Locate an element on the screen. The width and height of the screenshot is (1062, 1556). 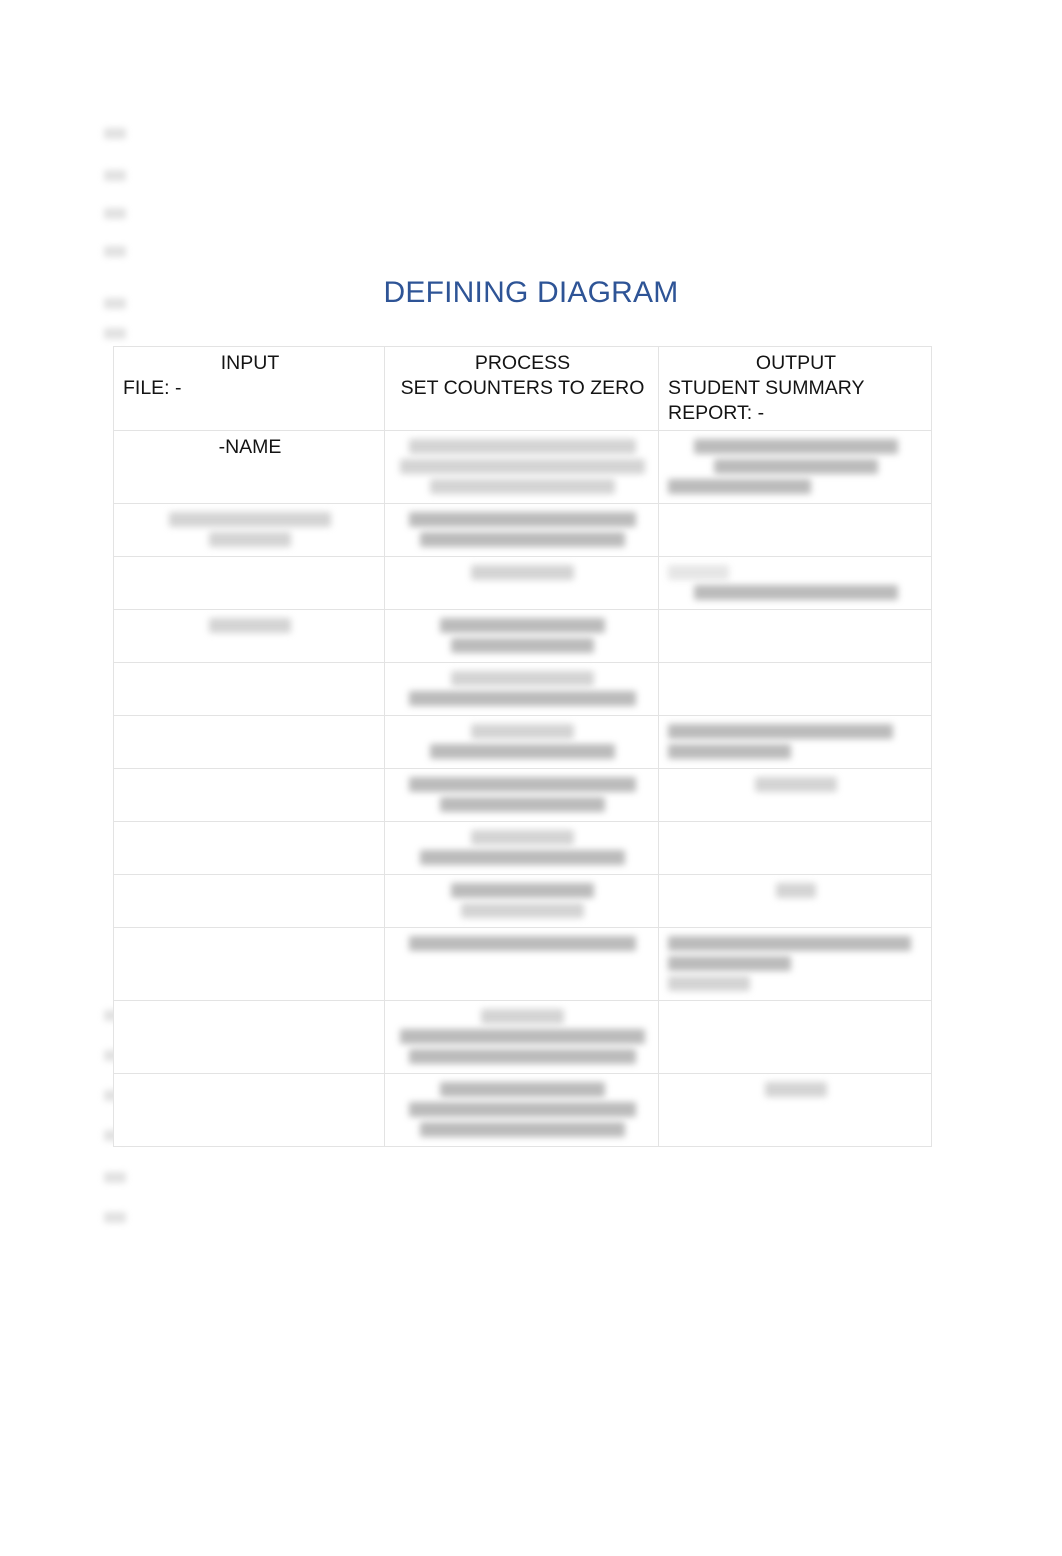
input-field-name: -NAME is located at coordinates (250, 447).